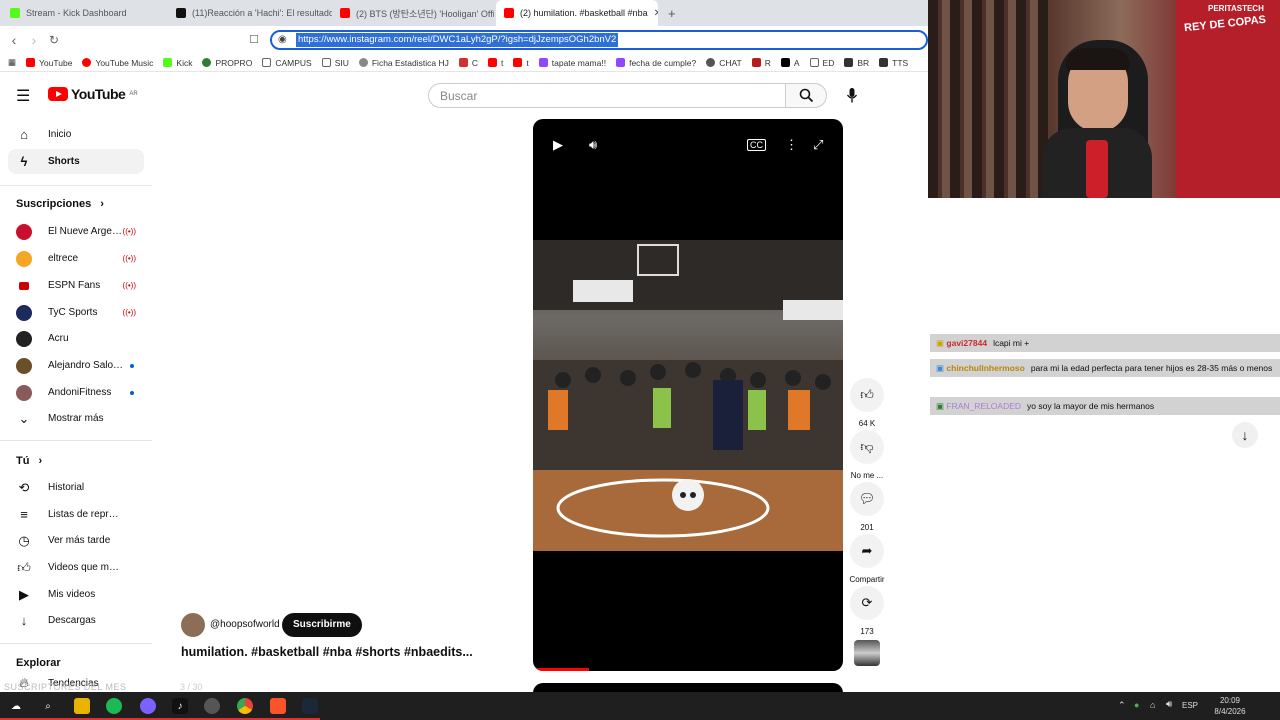 The height and width of the screenshot is (720, 1280). Describe the element at coordinates (1136, 705) in the screenshot. I see `tray-app-icon: ●` at that location.